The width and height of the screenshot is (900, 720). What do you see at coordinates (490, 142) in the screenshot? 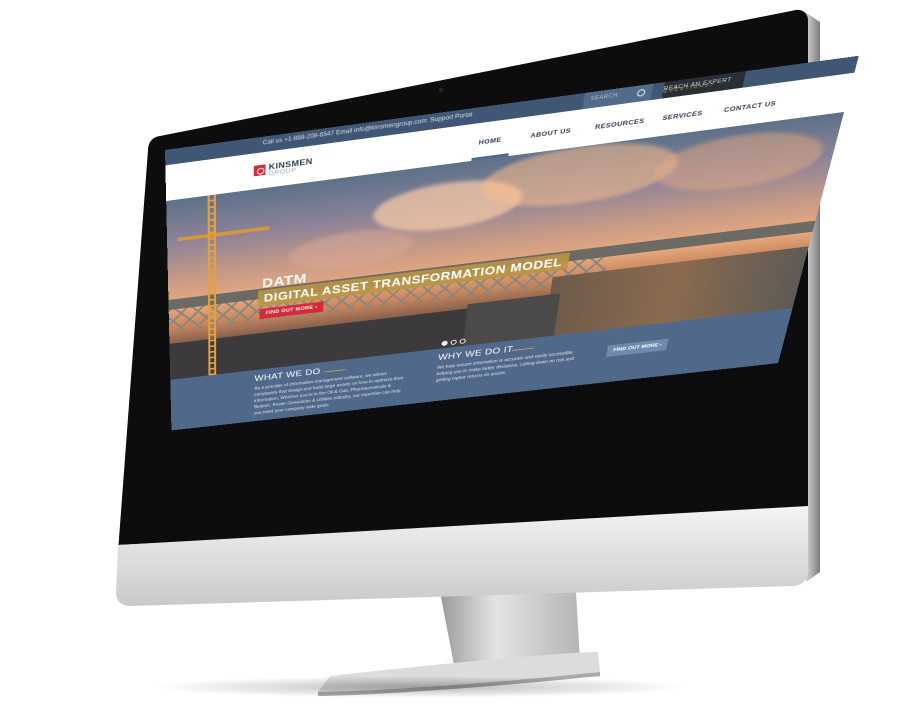
I see `nav-home: HOME` at bounding box center [490, 142].